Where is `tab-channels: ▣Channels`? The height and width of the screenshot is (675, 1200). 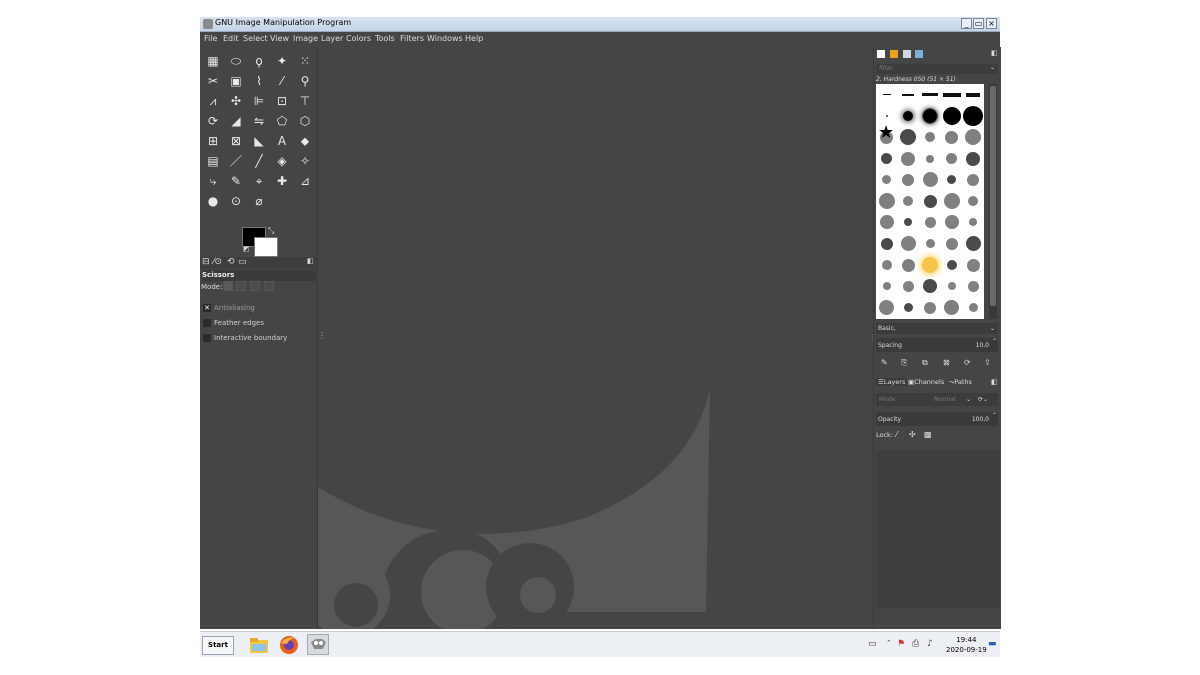 tab-channels: ▣Channels is located at coordinates (926, 382).